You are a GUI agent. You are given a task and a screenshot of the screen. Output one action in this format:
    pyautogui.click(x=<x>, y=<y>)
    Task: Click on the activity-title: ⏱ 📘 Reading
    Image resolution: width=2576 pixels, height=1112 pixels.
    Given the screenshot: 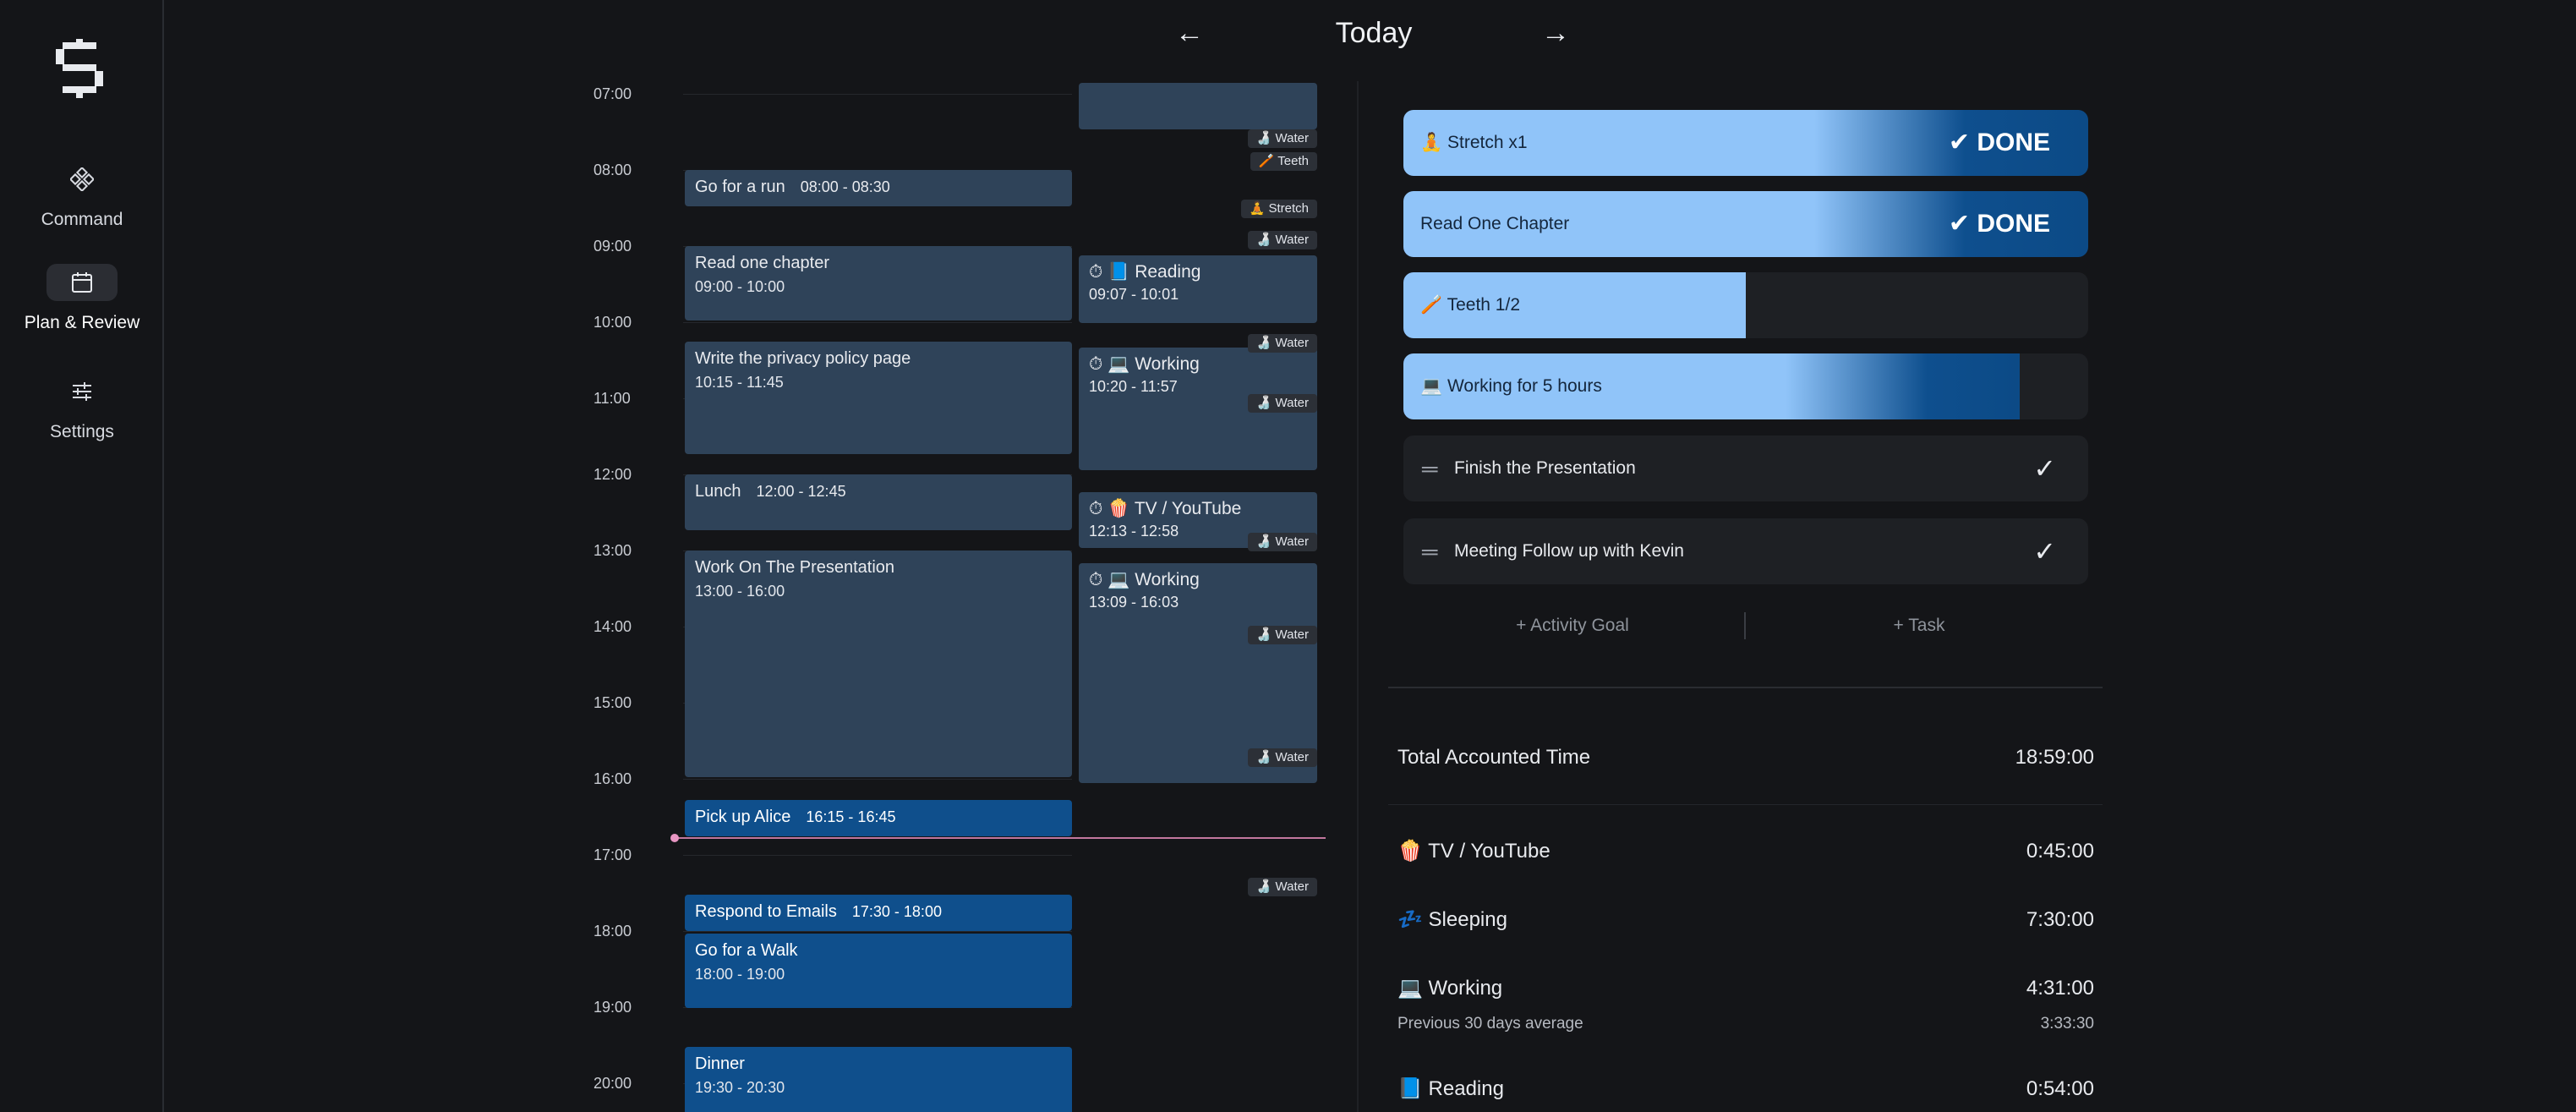 What is the action you would take?
    pyautogui.click(x=1145, y=272)
    